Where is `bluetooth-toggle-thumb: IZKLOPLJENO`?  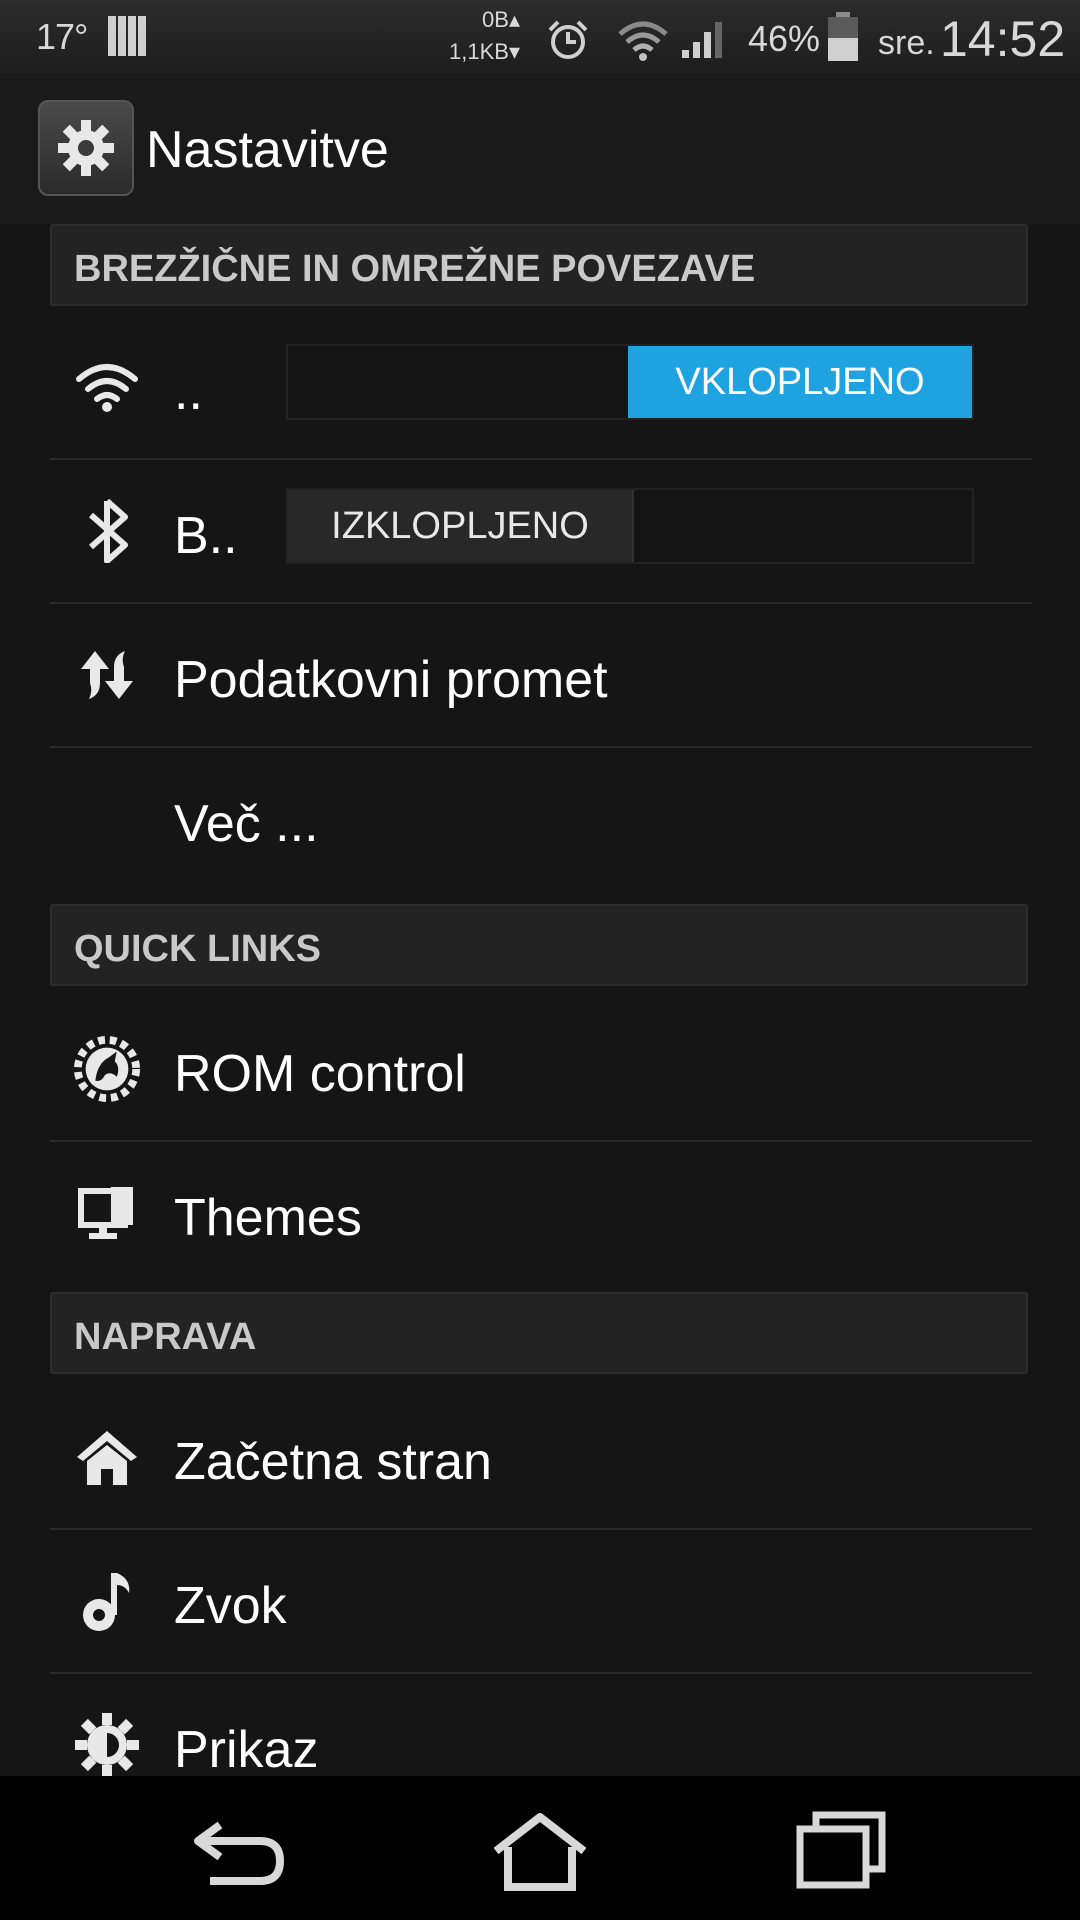
bluetooth-toggle-thumb: IZKLOPLJENO is located at coordinates (461, 526).